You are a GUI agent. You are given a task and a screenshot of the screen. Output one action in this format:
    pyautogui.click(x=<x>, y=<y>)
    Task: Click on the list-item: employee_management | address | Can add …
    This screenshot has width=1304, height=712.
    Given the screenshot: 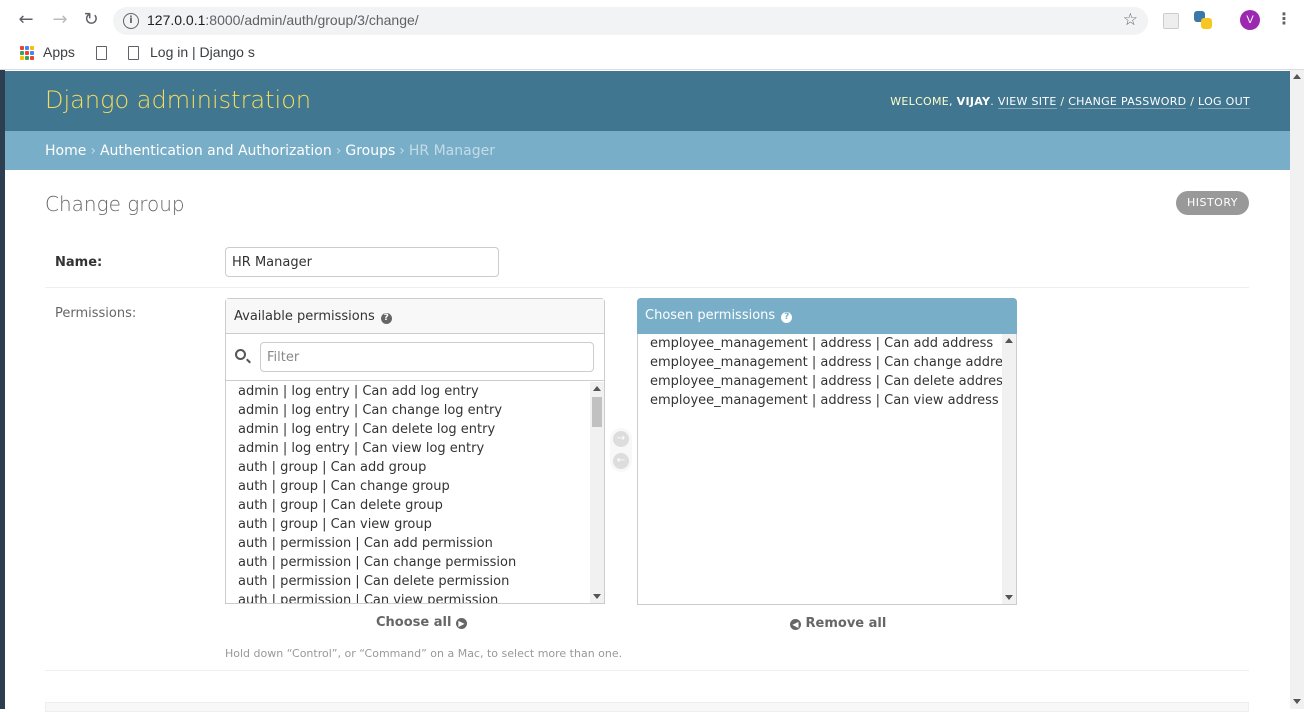 What is the action you would take?
    pyautogui.click(x=827, y=343)
    